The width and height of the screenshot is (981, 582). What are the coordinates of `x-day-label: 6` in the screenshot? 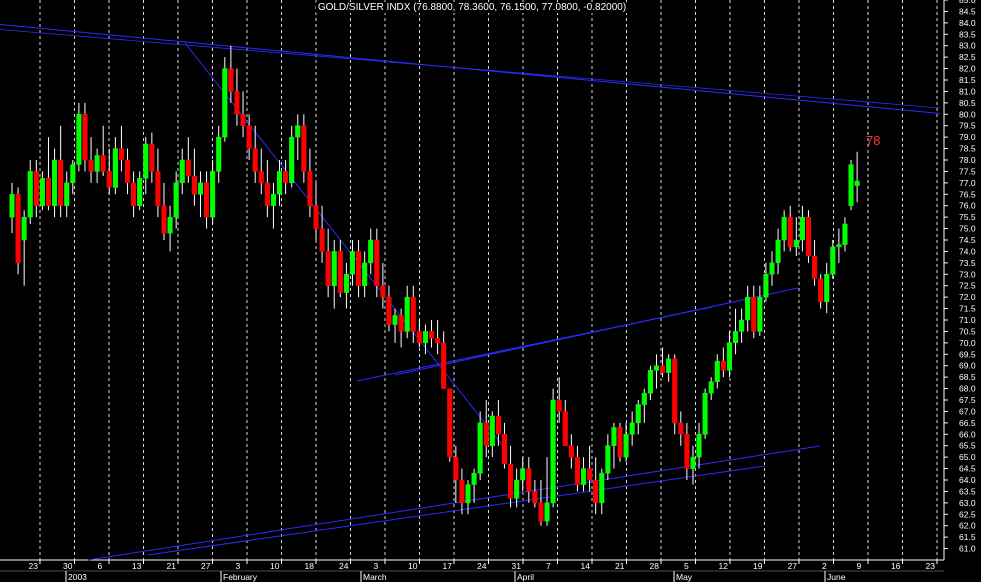 It's located at (100, 566).